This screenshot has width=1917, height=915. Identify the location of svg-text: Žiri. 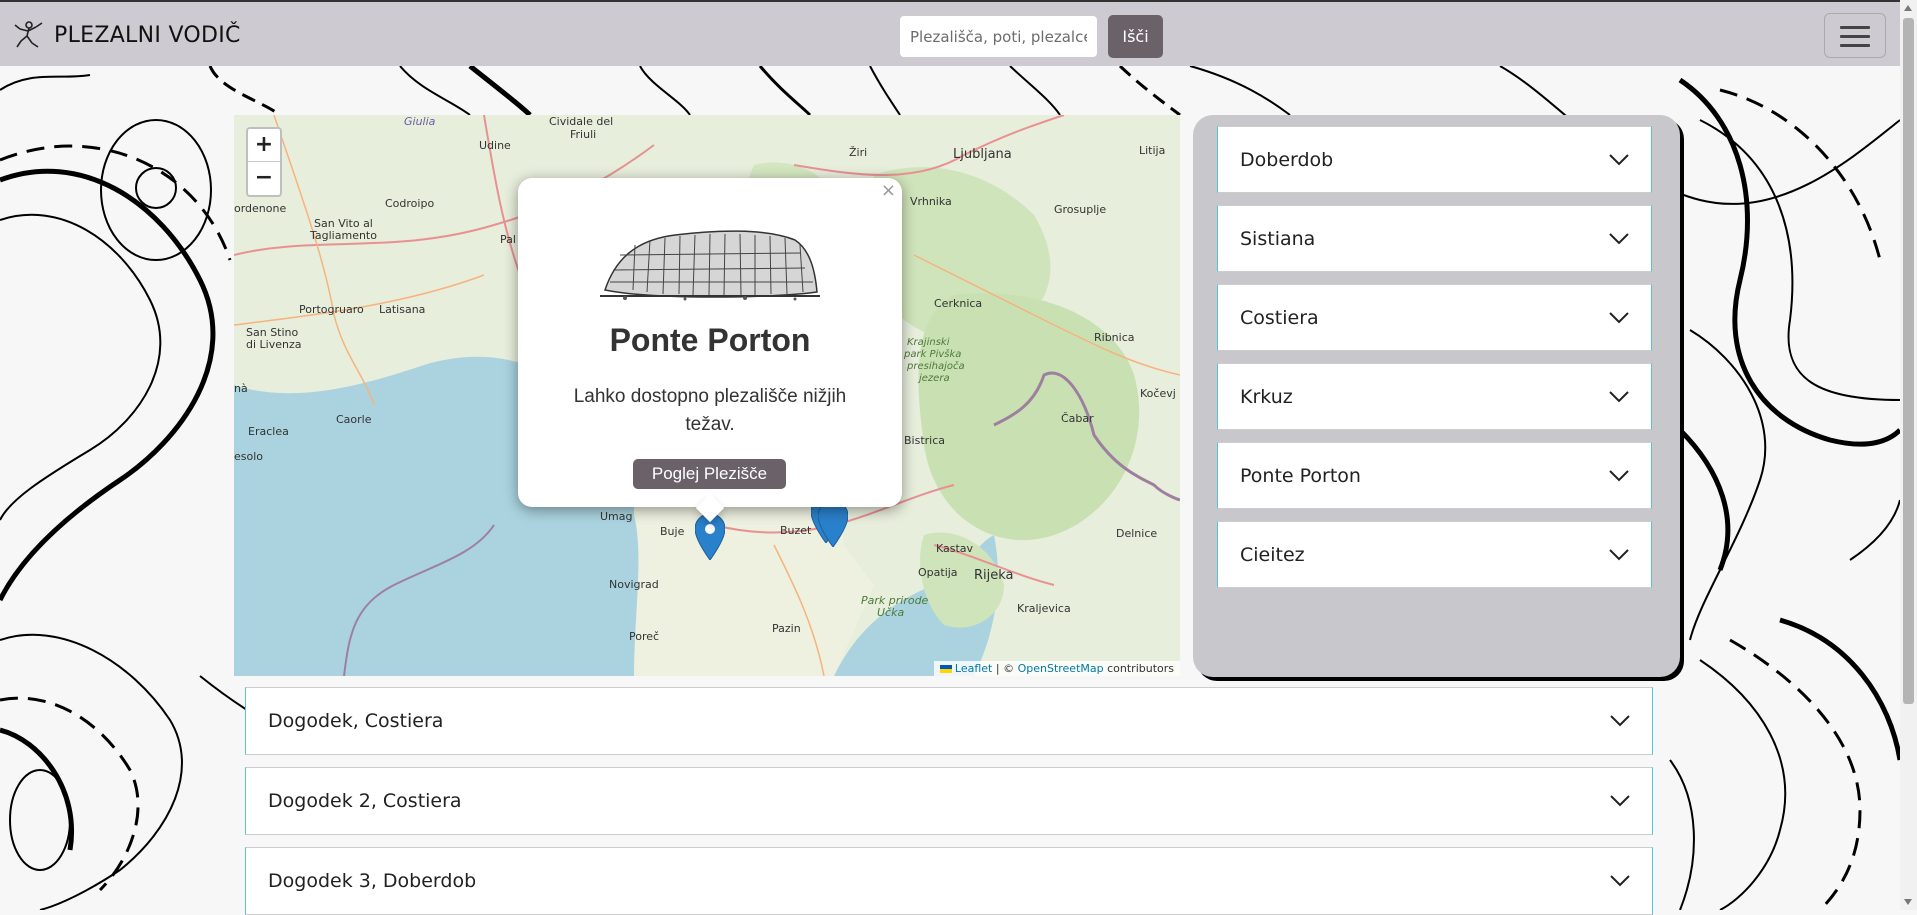
(858, 152).